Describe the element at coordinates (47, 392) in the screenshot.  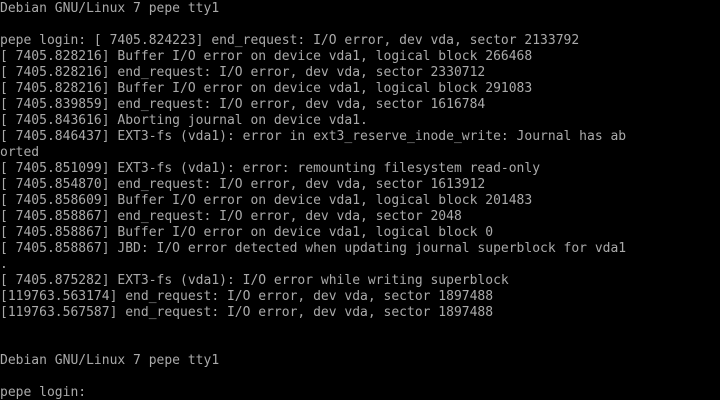
I see `console-line: pepe login:` at that location.